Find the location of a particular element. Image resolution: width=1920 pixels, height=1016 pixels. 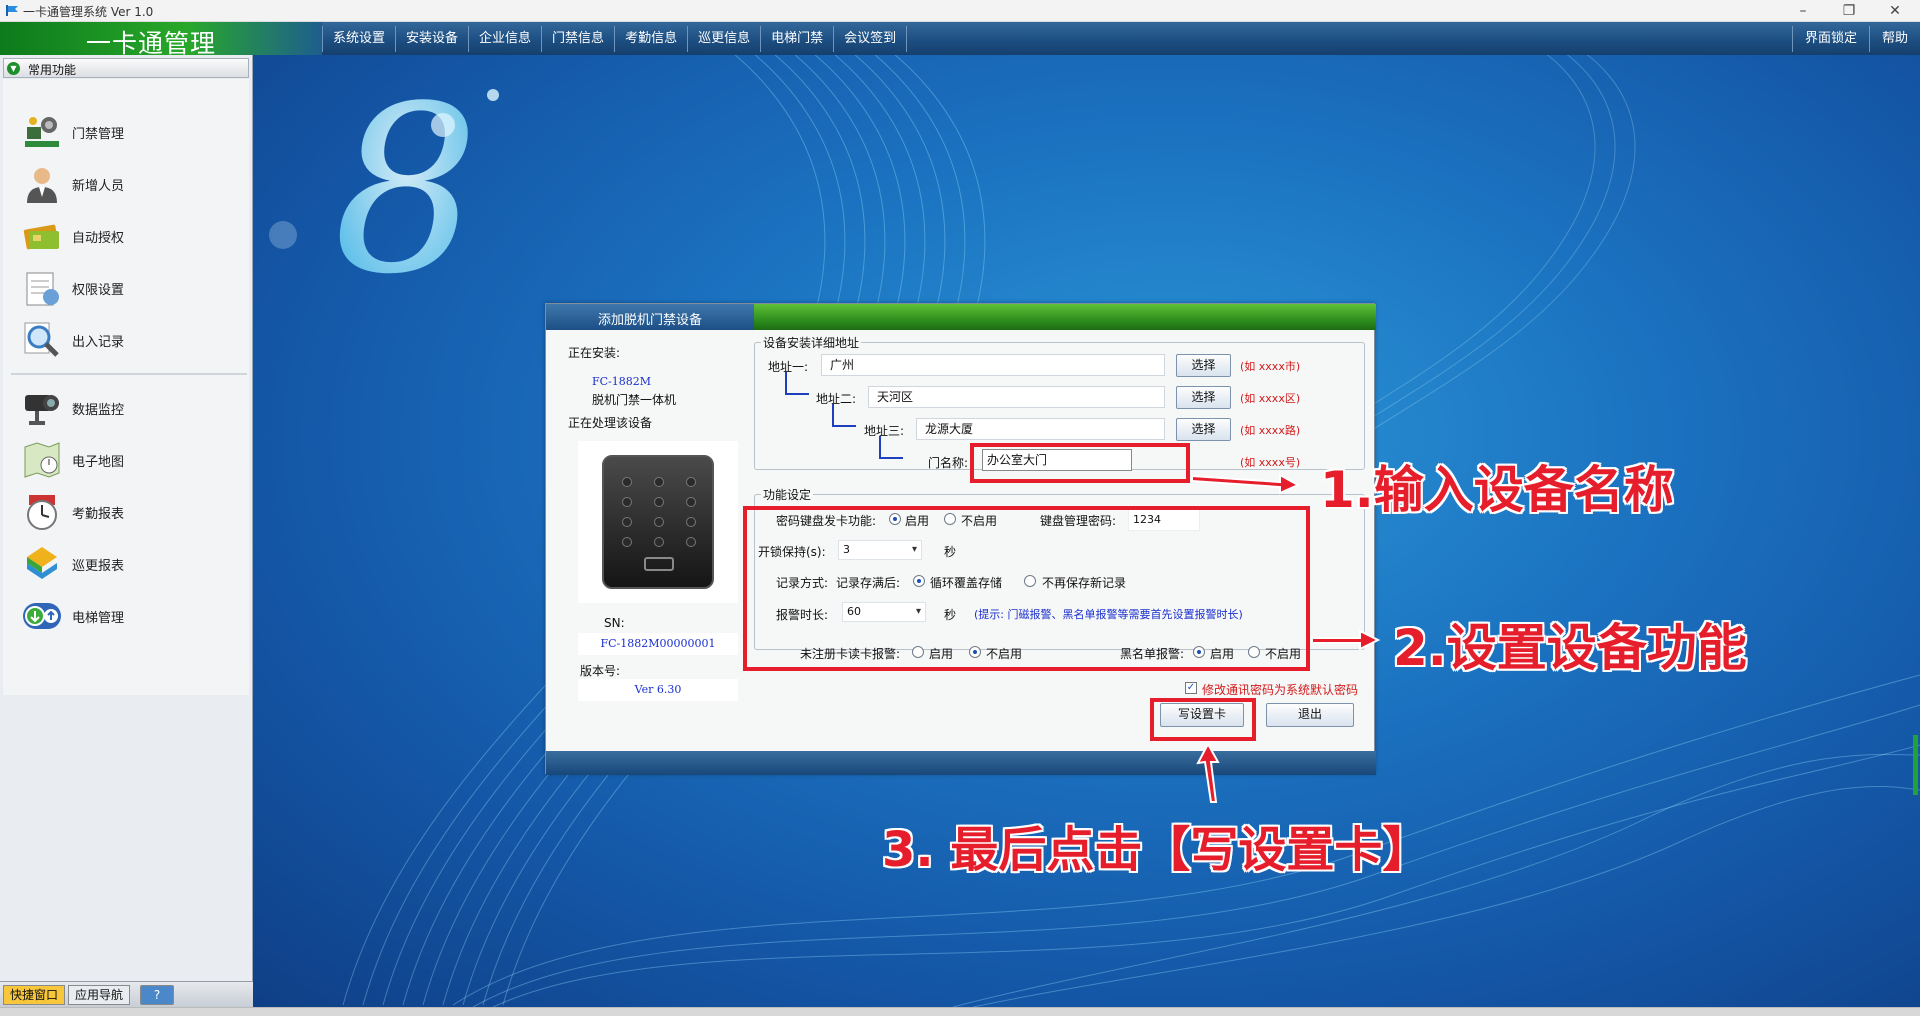

sidebar-item-electronic-map: 电子地图 is located at coordinates (115, 460).